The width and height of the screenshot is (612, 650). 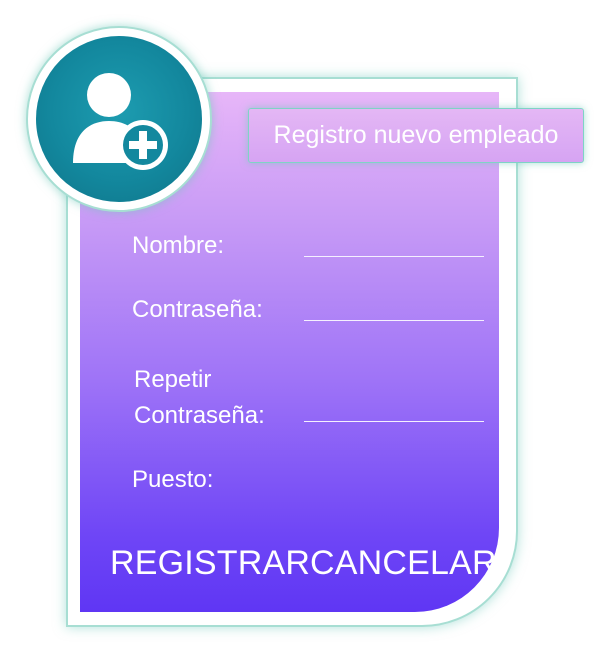 What do you see at coordinates (403, 563) in the screenshot?
I see `cancel-button: CANCELAR` at bounding box center [403, 563].